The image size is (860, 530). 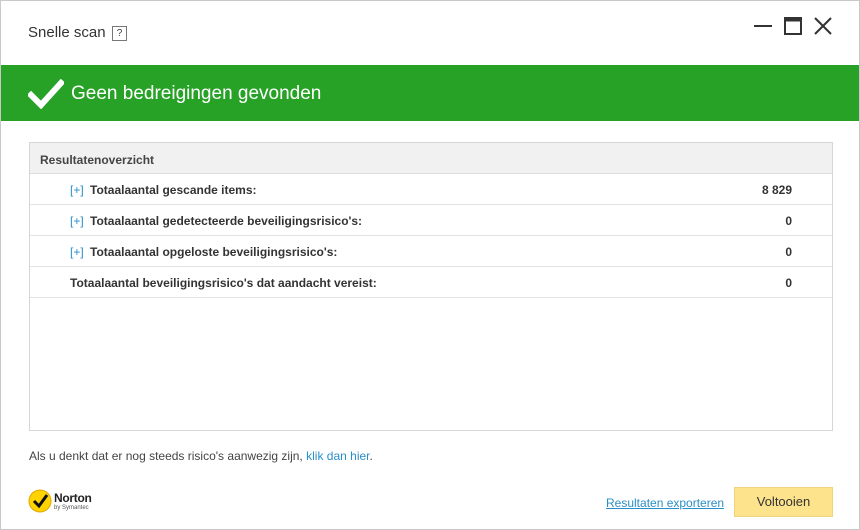 I want to click on maximize-button, so click(x=793, y=26).